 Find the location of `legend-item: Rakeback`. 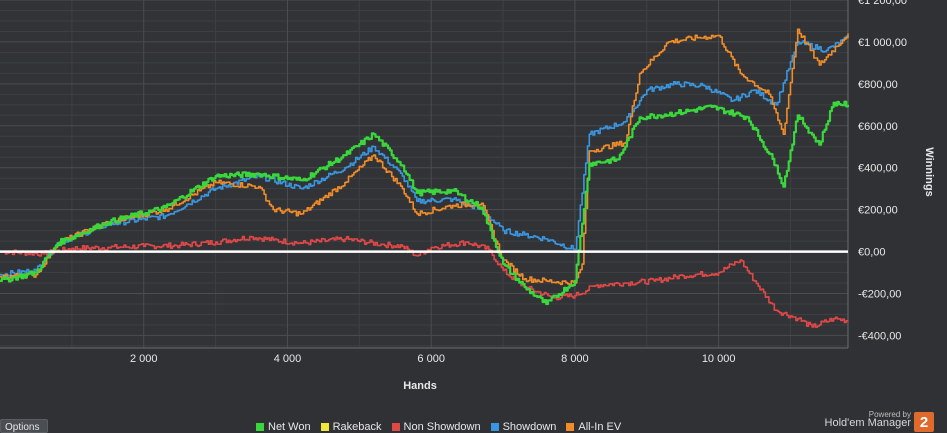

legend-item: Rakeback is located at coordinates (351, 427).